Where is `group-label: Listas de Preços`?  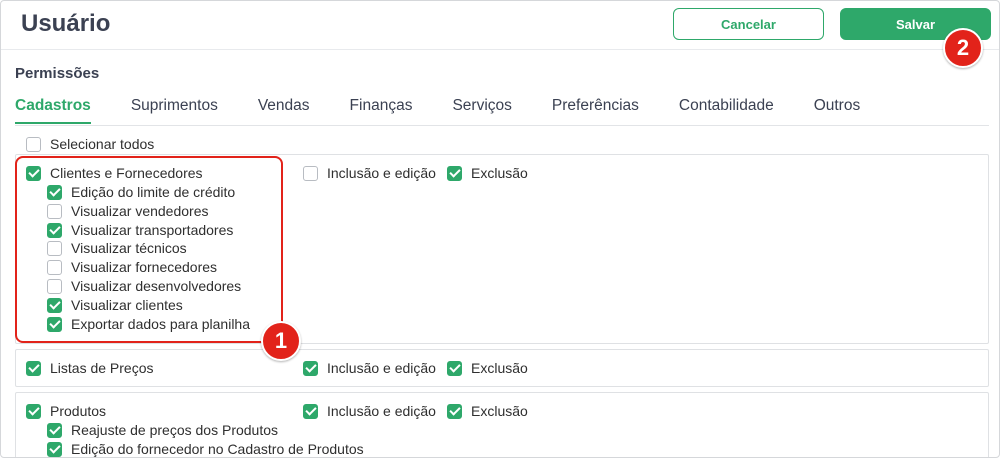 group-label: Listas de Preços is located at coordinates (102, 368).